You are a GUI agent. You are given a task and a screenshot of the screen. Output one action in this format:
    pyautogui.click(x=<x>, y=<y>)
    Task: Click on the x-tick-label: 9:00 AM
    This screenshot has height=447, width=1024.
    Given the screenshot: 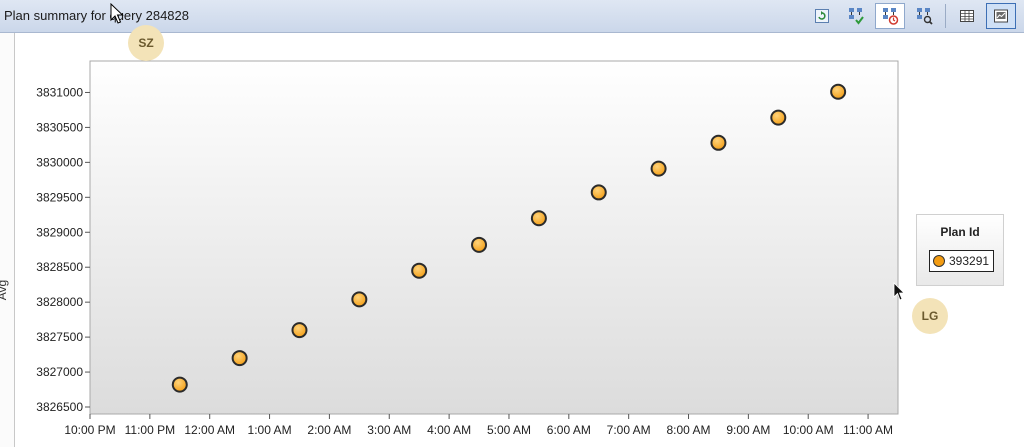 What is the action you would take?
    pyautogui.click(x=748, y=430)
    